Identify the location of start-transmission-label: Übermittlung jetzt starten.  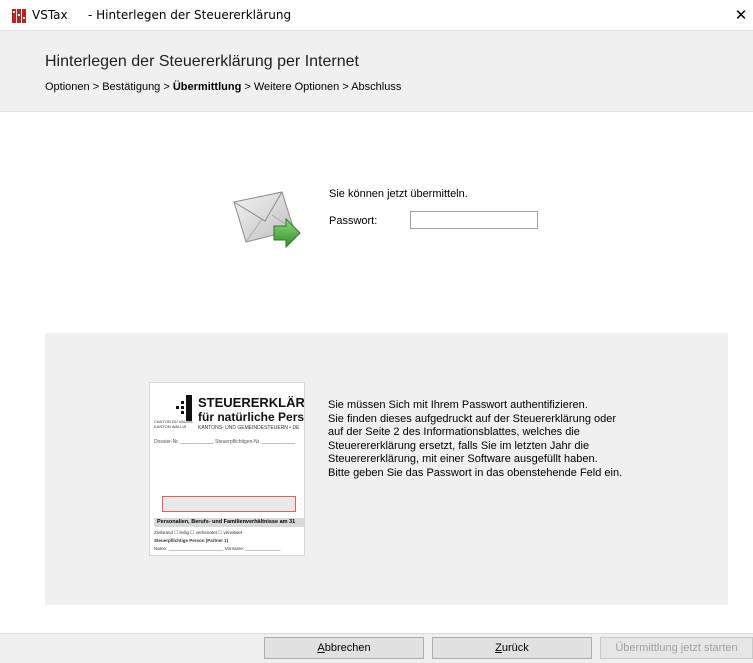
(676, 648).